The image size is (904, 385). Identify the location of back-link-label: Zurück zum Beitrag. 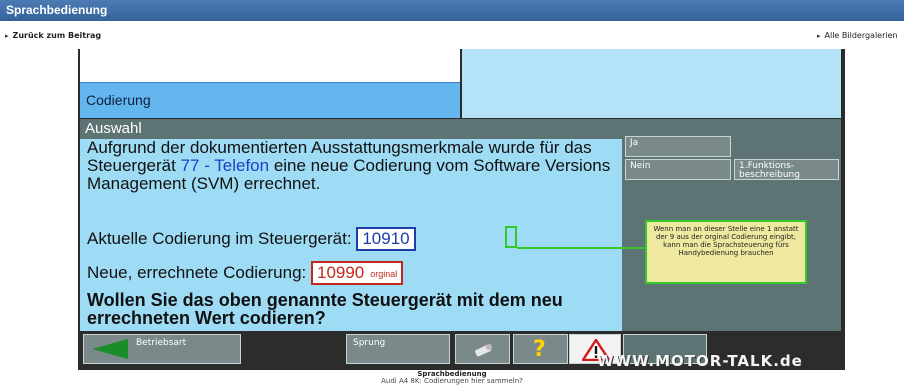
(57, 35).